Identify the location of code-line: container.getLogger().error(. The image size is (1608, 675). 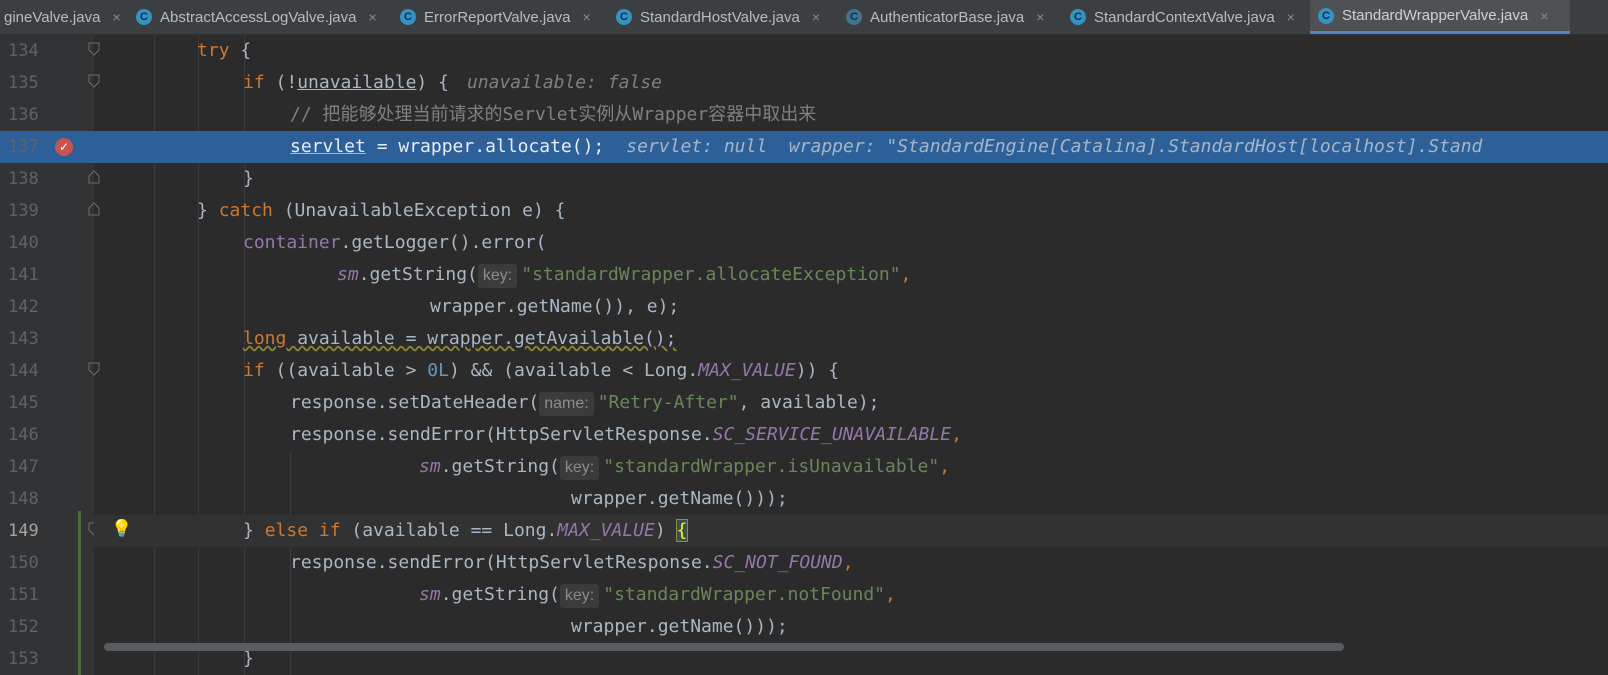
(851, 243).